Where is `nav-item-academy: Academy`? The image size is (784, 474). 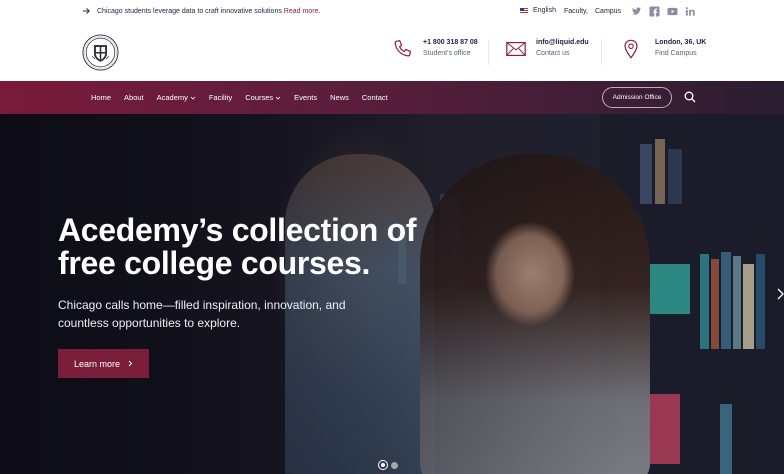
nav-item-academy: Academy is located at coordinates (176, 97).